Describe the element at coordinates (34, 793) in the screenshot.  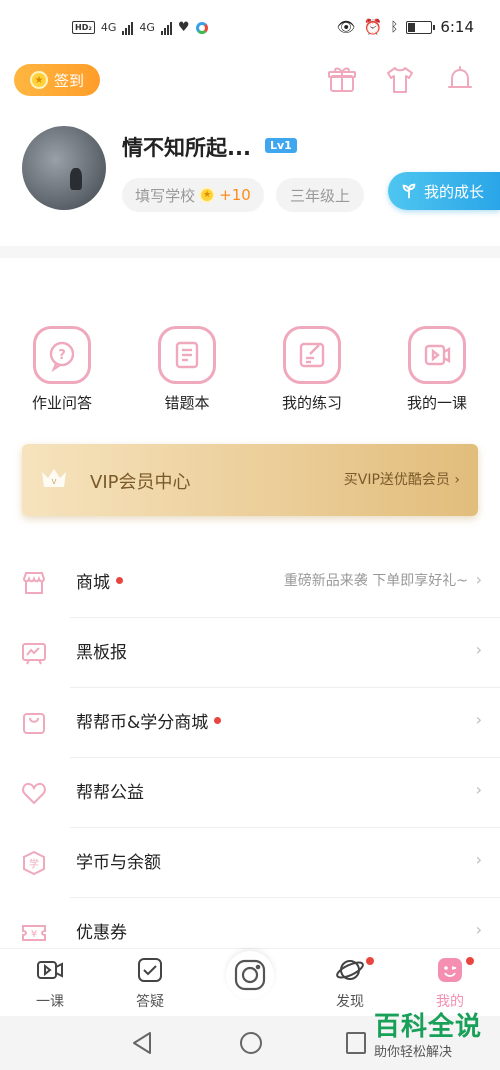
I see `heart-icon` at that location.